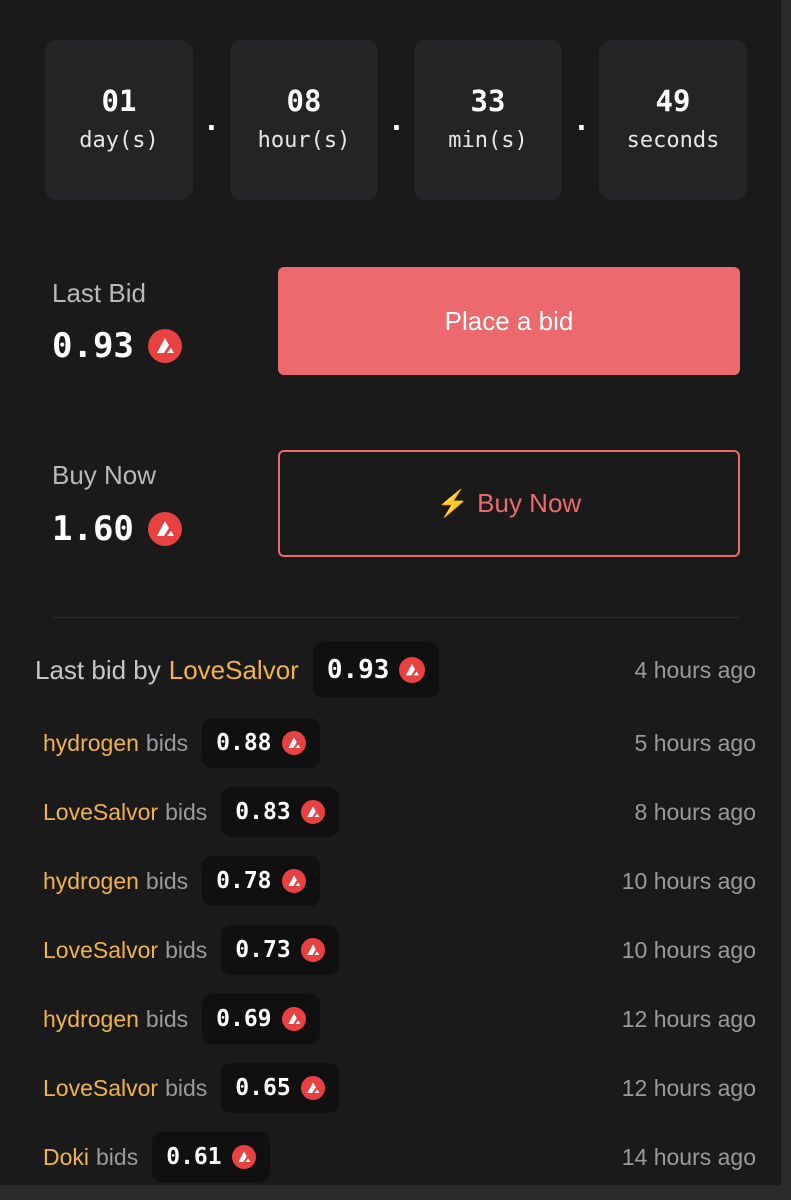  Describe the element at coordinates (244, 881) in the screenshot. I see `bid-amount: 0.78` at that location.